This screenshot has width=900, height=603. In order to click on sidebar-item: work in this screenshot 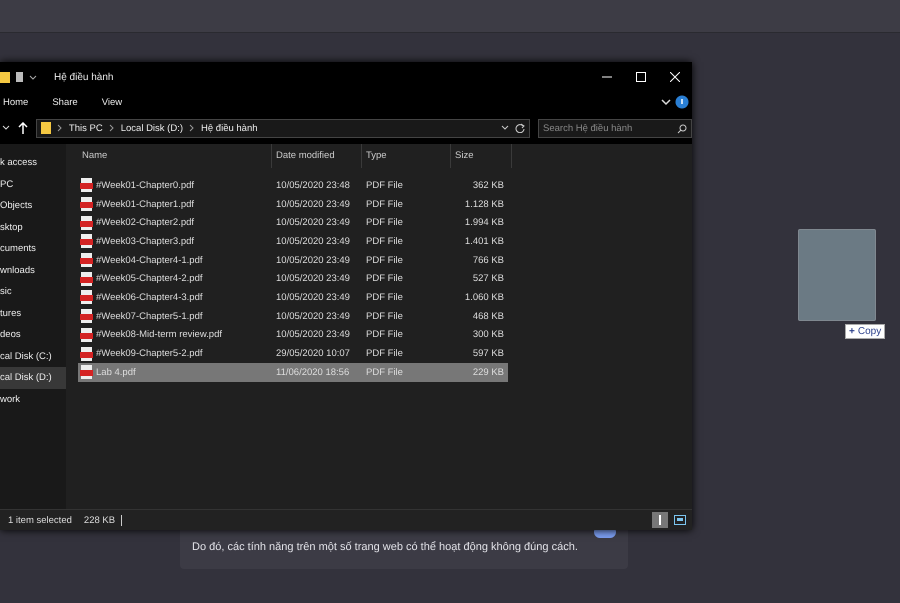, I will do `click(33, 399)`.